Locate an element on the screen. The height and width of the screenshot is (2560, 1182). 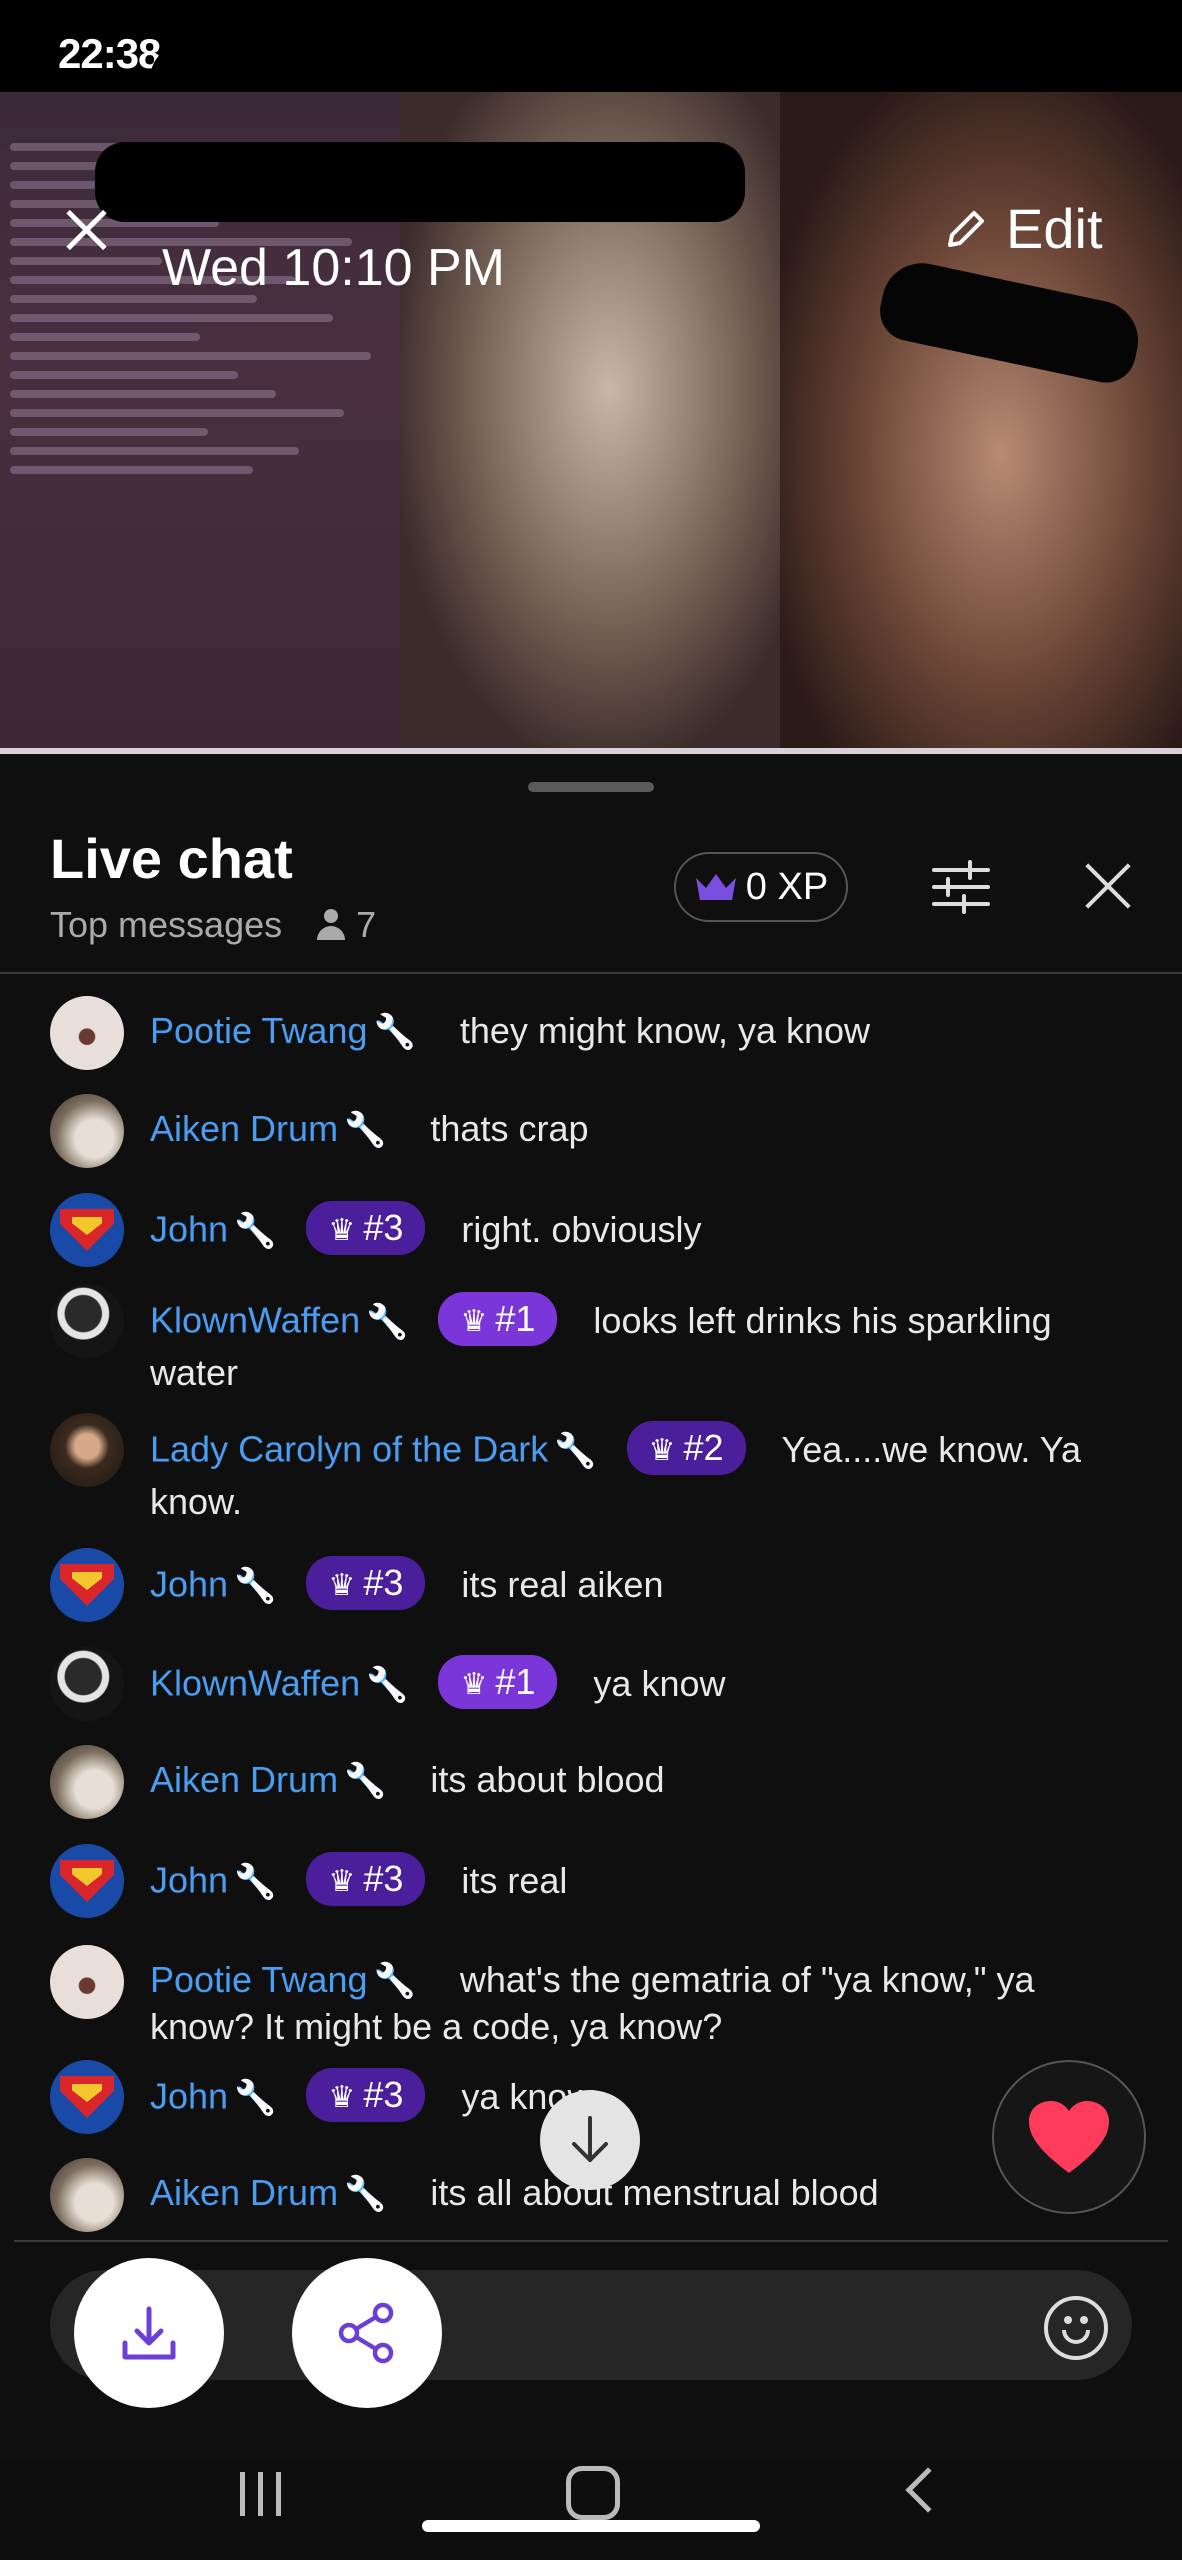
chat-message: KlownWaffen 🔧 ♛ #1 ya know is located at coordinates (595, 1684).